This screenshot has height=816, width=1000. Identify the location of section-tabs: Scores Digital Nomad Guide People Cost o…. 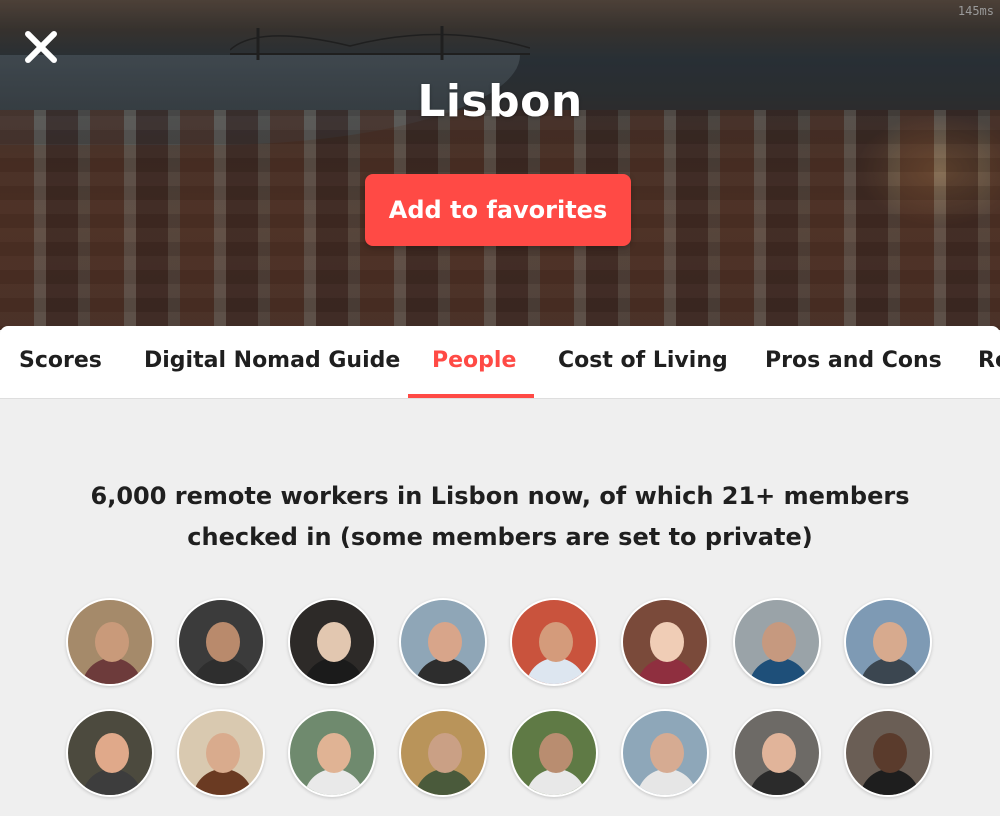
(500, 362).